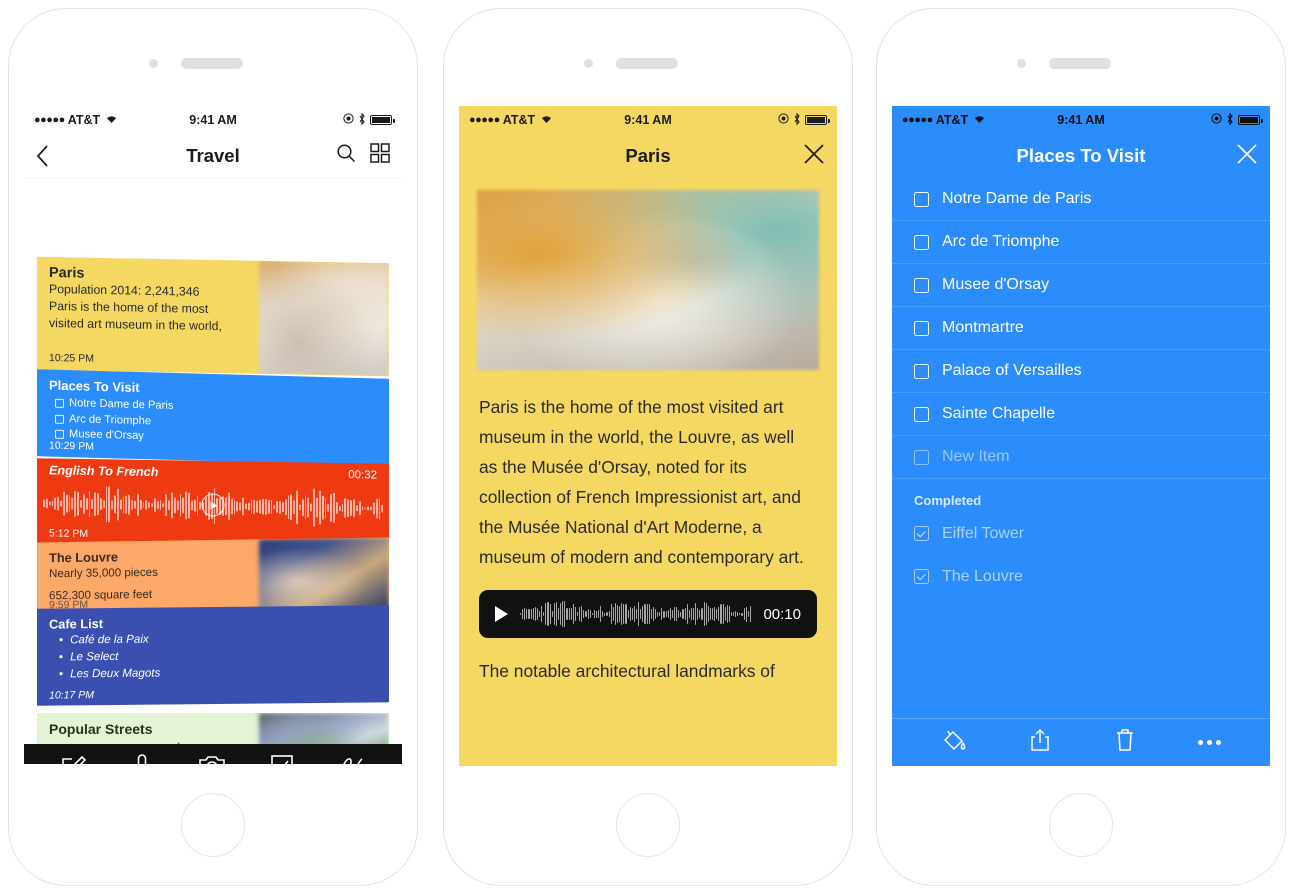 This screenshot has height=895, width=1301. I want to click on card-timestamp: 10:25 PM, so click(71, 358).